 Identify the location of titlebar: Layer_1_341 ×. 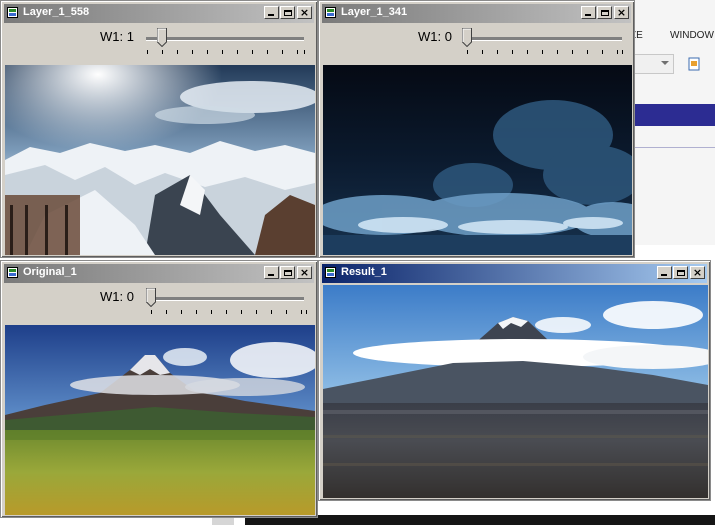
(476, 13).